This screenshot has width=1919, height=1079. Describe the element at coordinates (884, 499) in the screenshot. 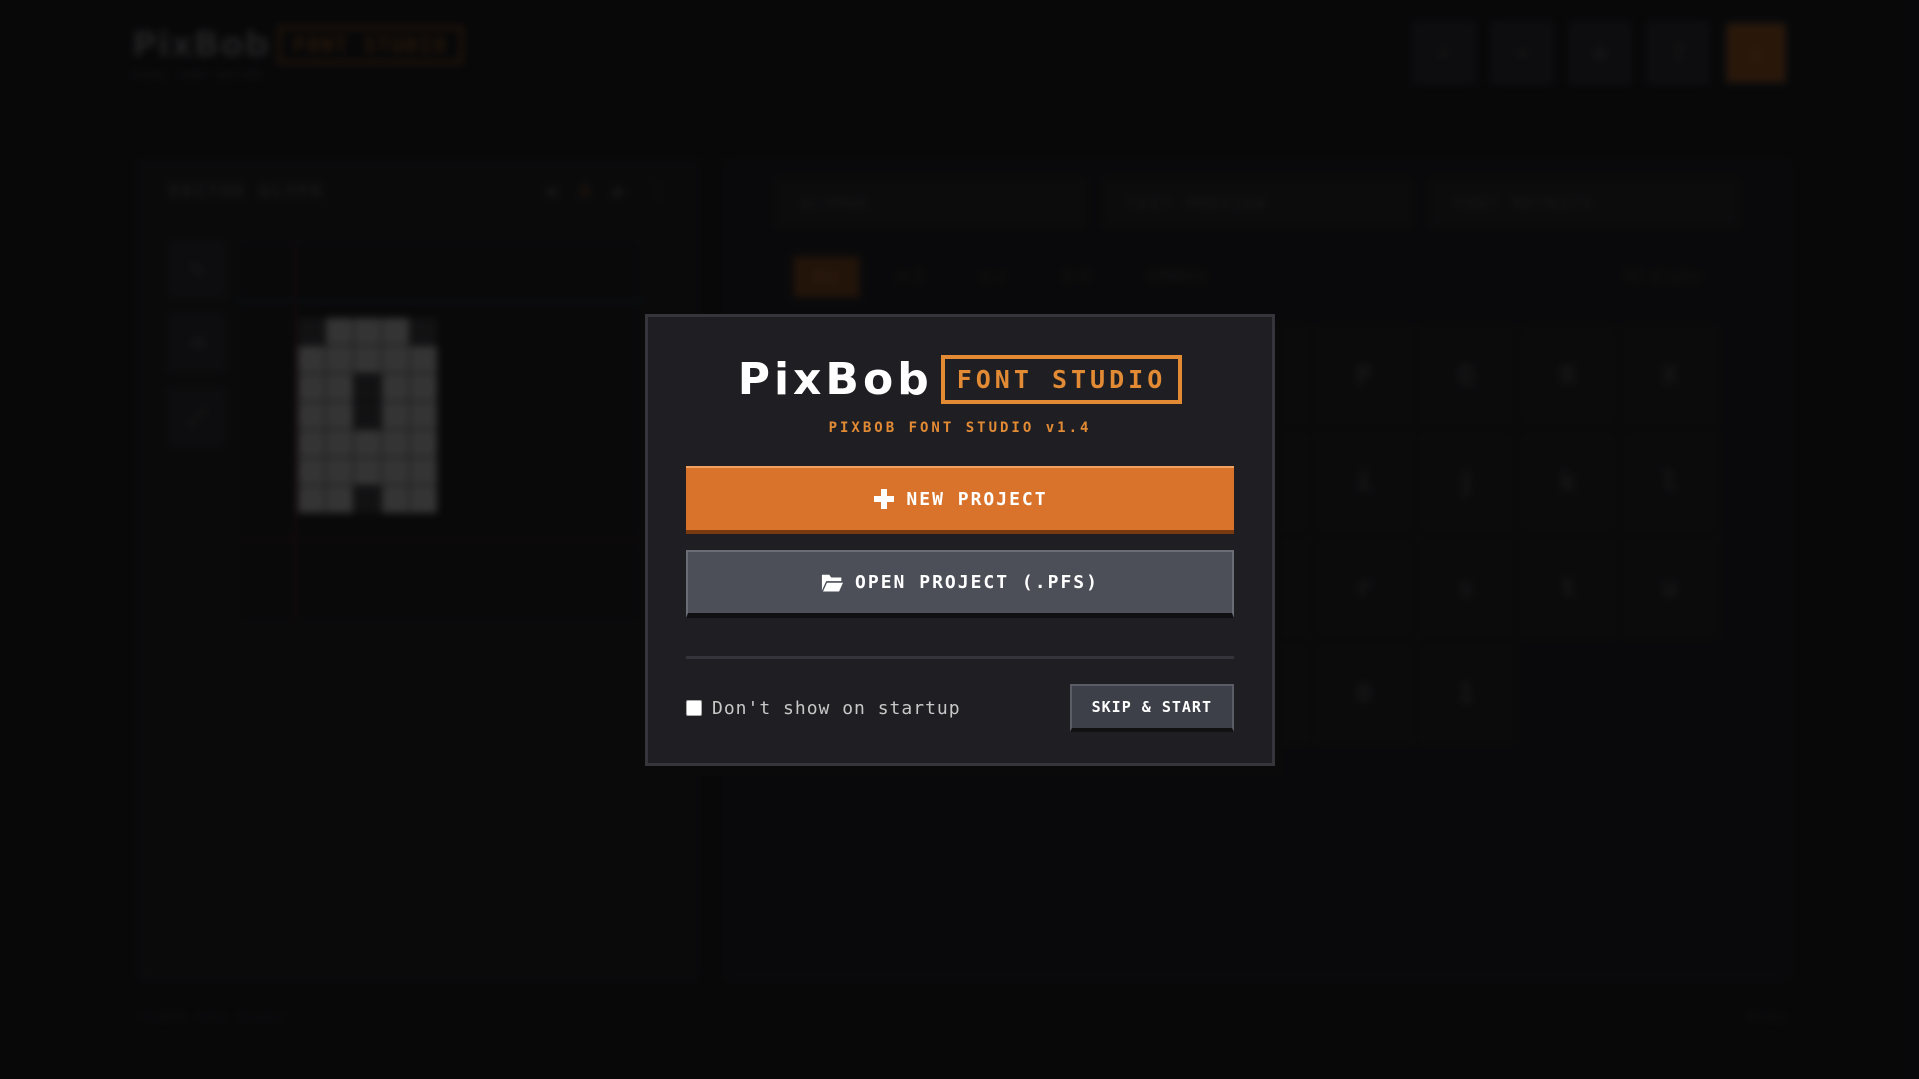

I see `plus-icon` at that location.